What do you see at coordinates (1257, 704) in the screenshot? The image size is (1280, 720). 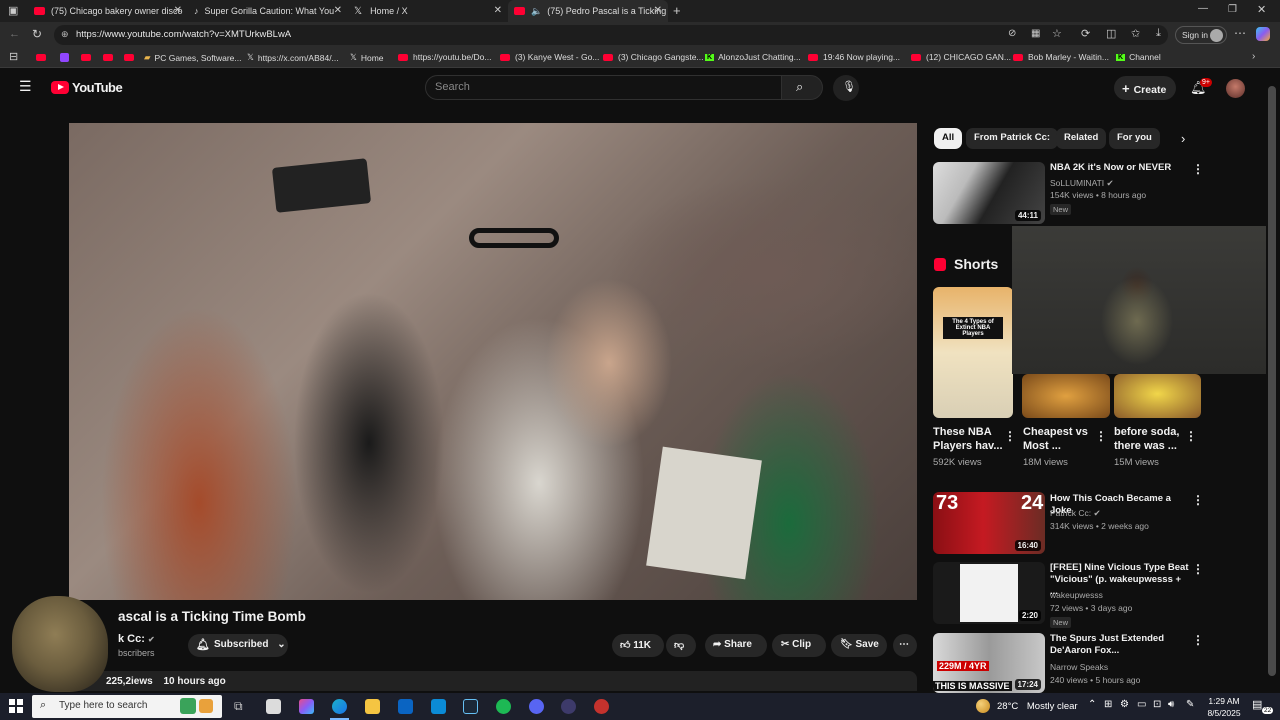 I see `notification-center-icon: ▤` at bounding box center [1257, 704].